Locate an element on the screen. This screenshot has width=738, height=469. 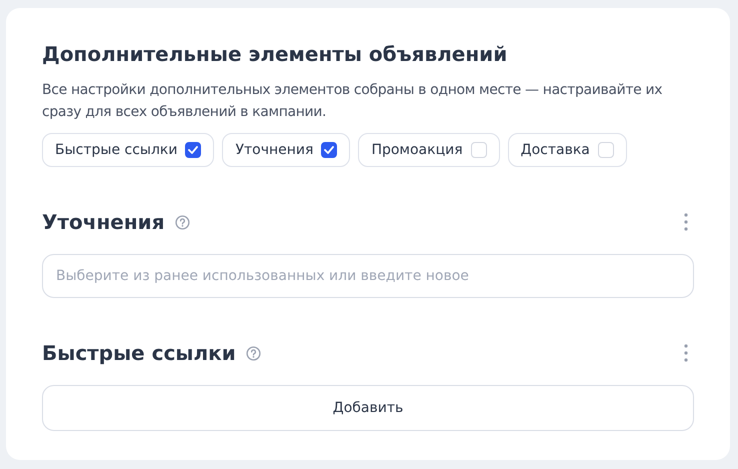
toggle-chip: Уточнения is located at coordinates (286, 150).